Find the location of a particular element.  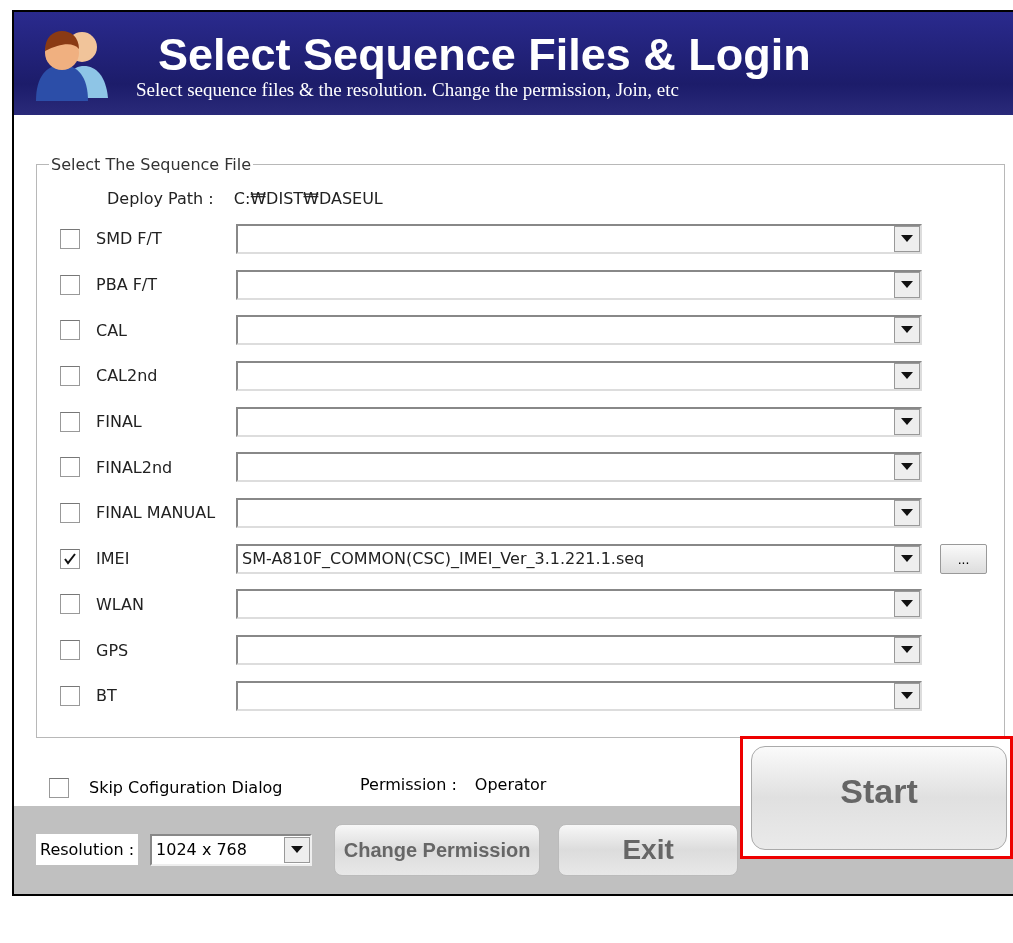

group-title: Select The Sequence File is located at coordinates (151, 164).